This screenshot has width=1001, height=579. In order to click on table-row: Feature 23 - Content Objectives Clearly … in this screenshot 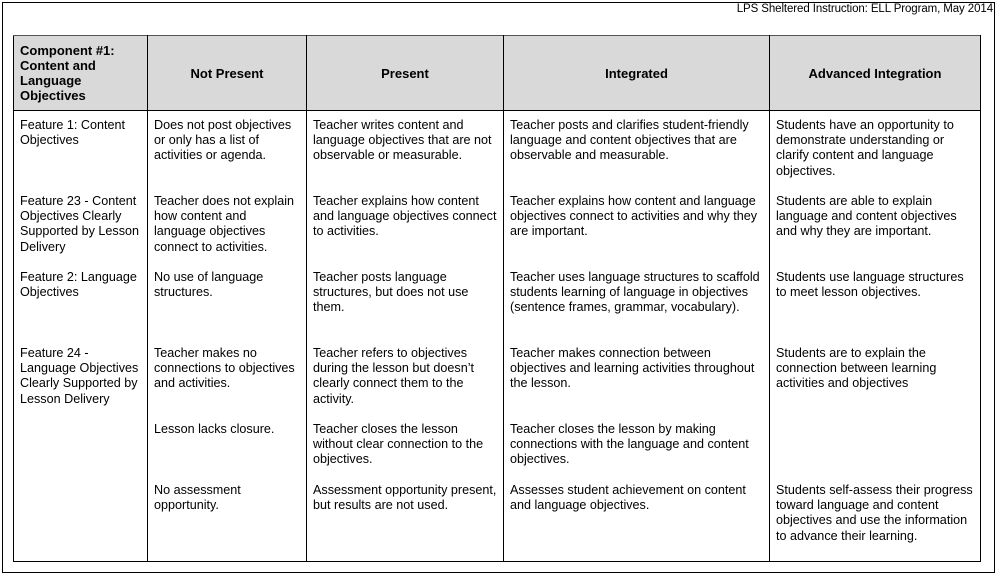, I will do `click(497, 225)`.